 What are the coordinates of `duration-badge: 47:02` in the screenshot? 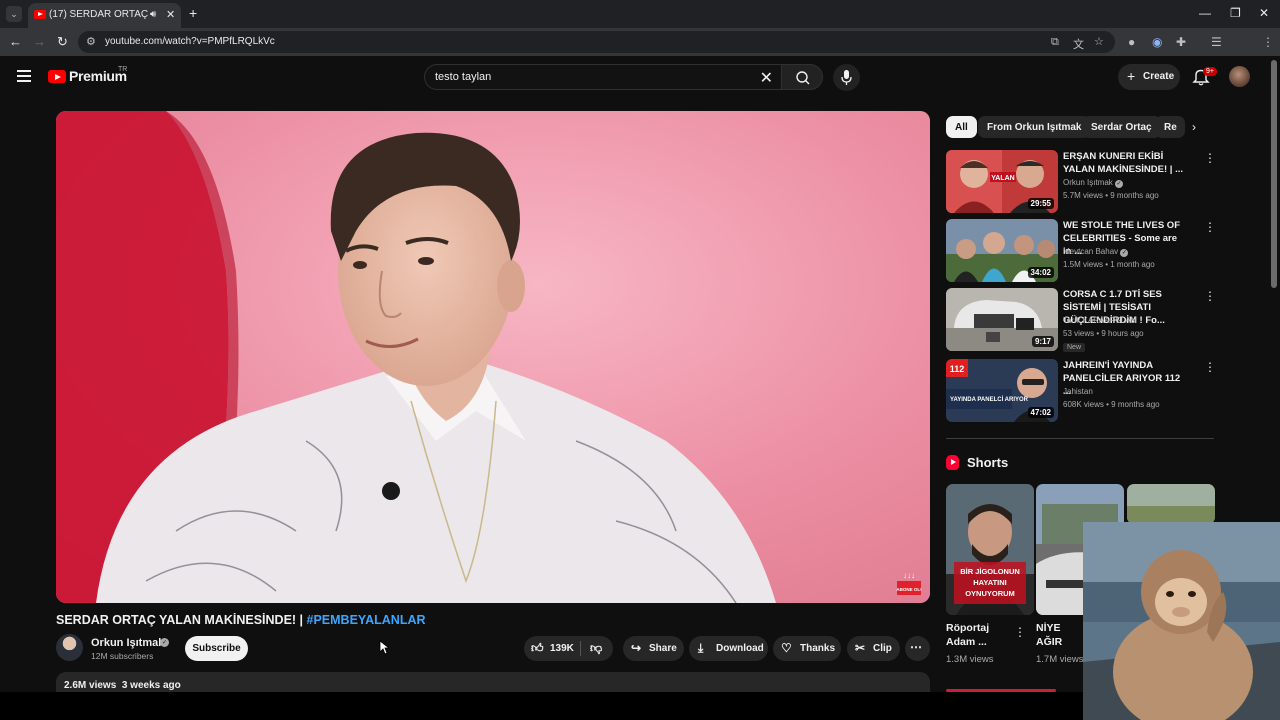 It's located at (1040, 412).